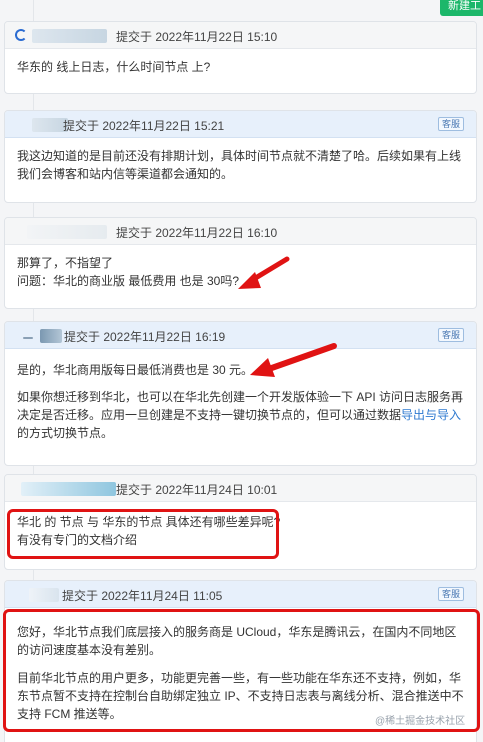  What do you see at coordinates (420, 721) in the screenshot?
I see `watermark: @稀土掘金技术社区` at bounding box center [420, 721].